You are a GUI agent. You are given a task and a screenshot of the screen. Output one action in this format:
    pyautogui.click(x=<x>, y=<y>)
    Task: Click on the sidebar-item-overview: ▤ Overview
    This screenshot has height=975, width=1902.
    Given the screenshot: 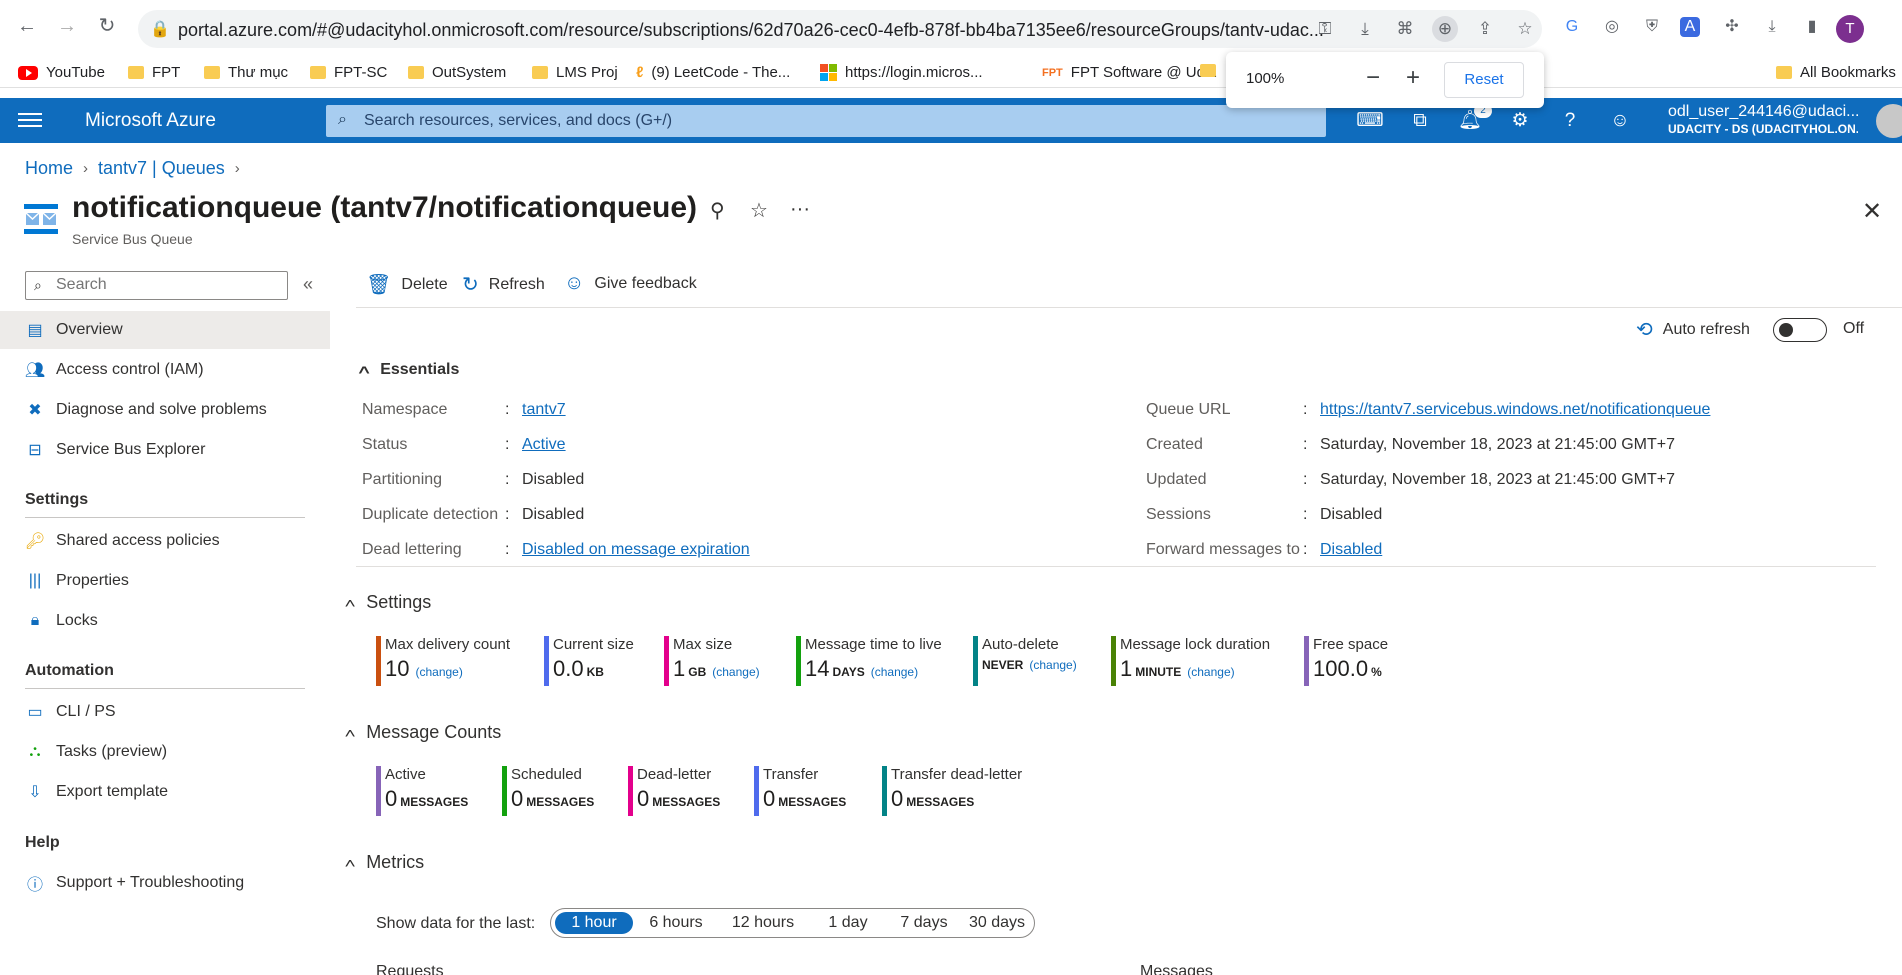 What is the action you would take?
    pyautogui.click(x=165, y=330)
    